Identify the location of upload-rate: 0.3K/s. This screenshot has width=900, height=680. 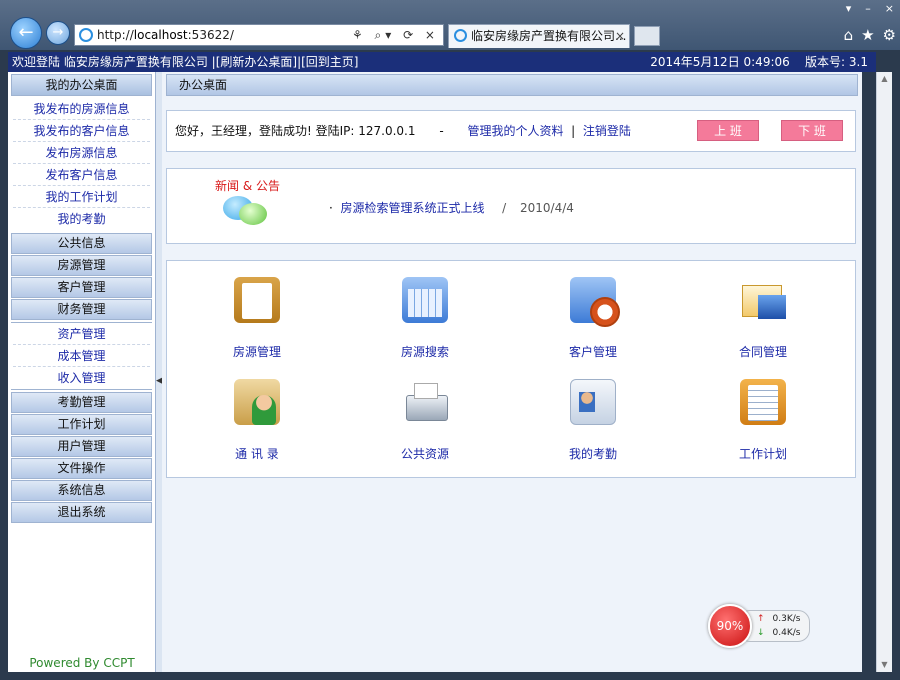
(786, 619).